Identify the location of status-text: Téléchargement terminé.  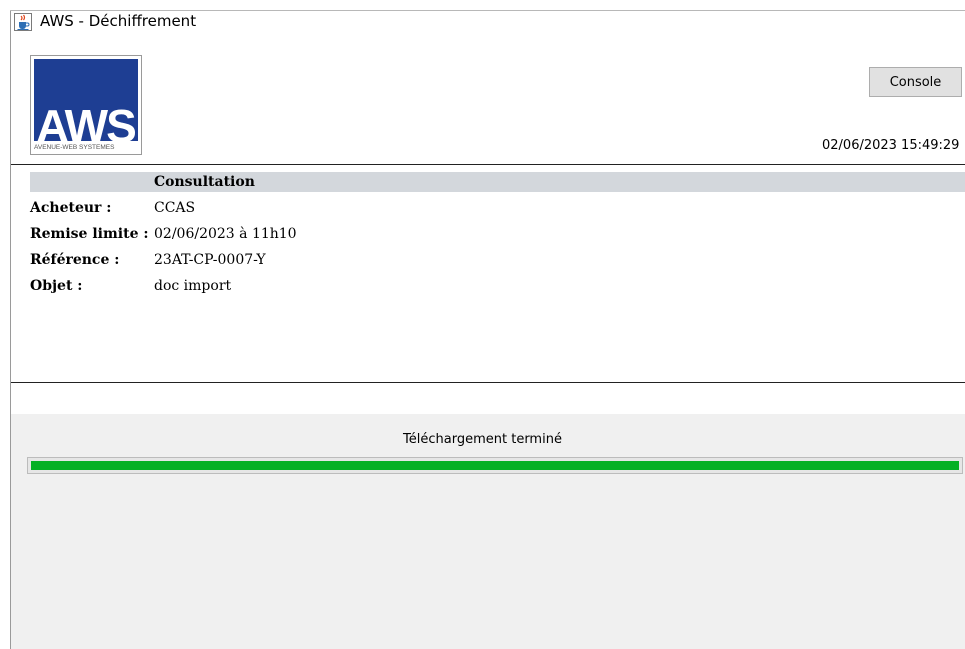
(482, 439).